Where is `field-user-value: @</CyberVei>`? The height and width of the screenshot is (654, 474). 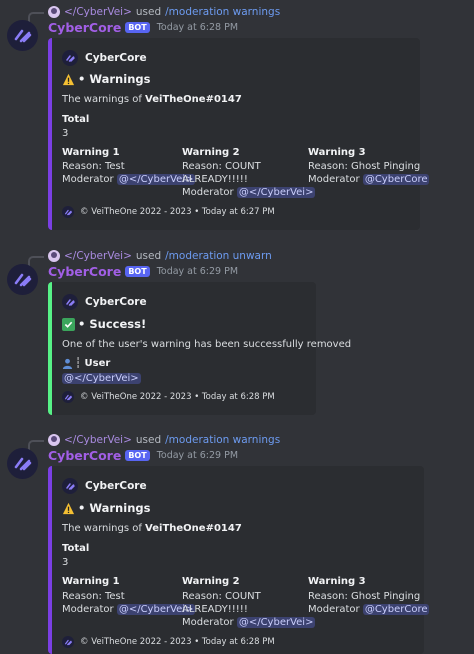 field-user-value: @</CyberVei> is located at coordinates (101, 378).